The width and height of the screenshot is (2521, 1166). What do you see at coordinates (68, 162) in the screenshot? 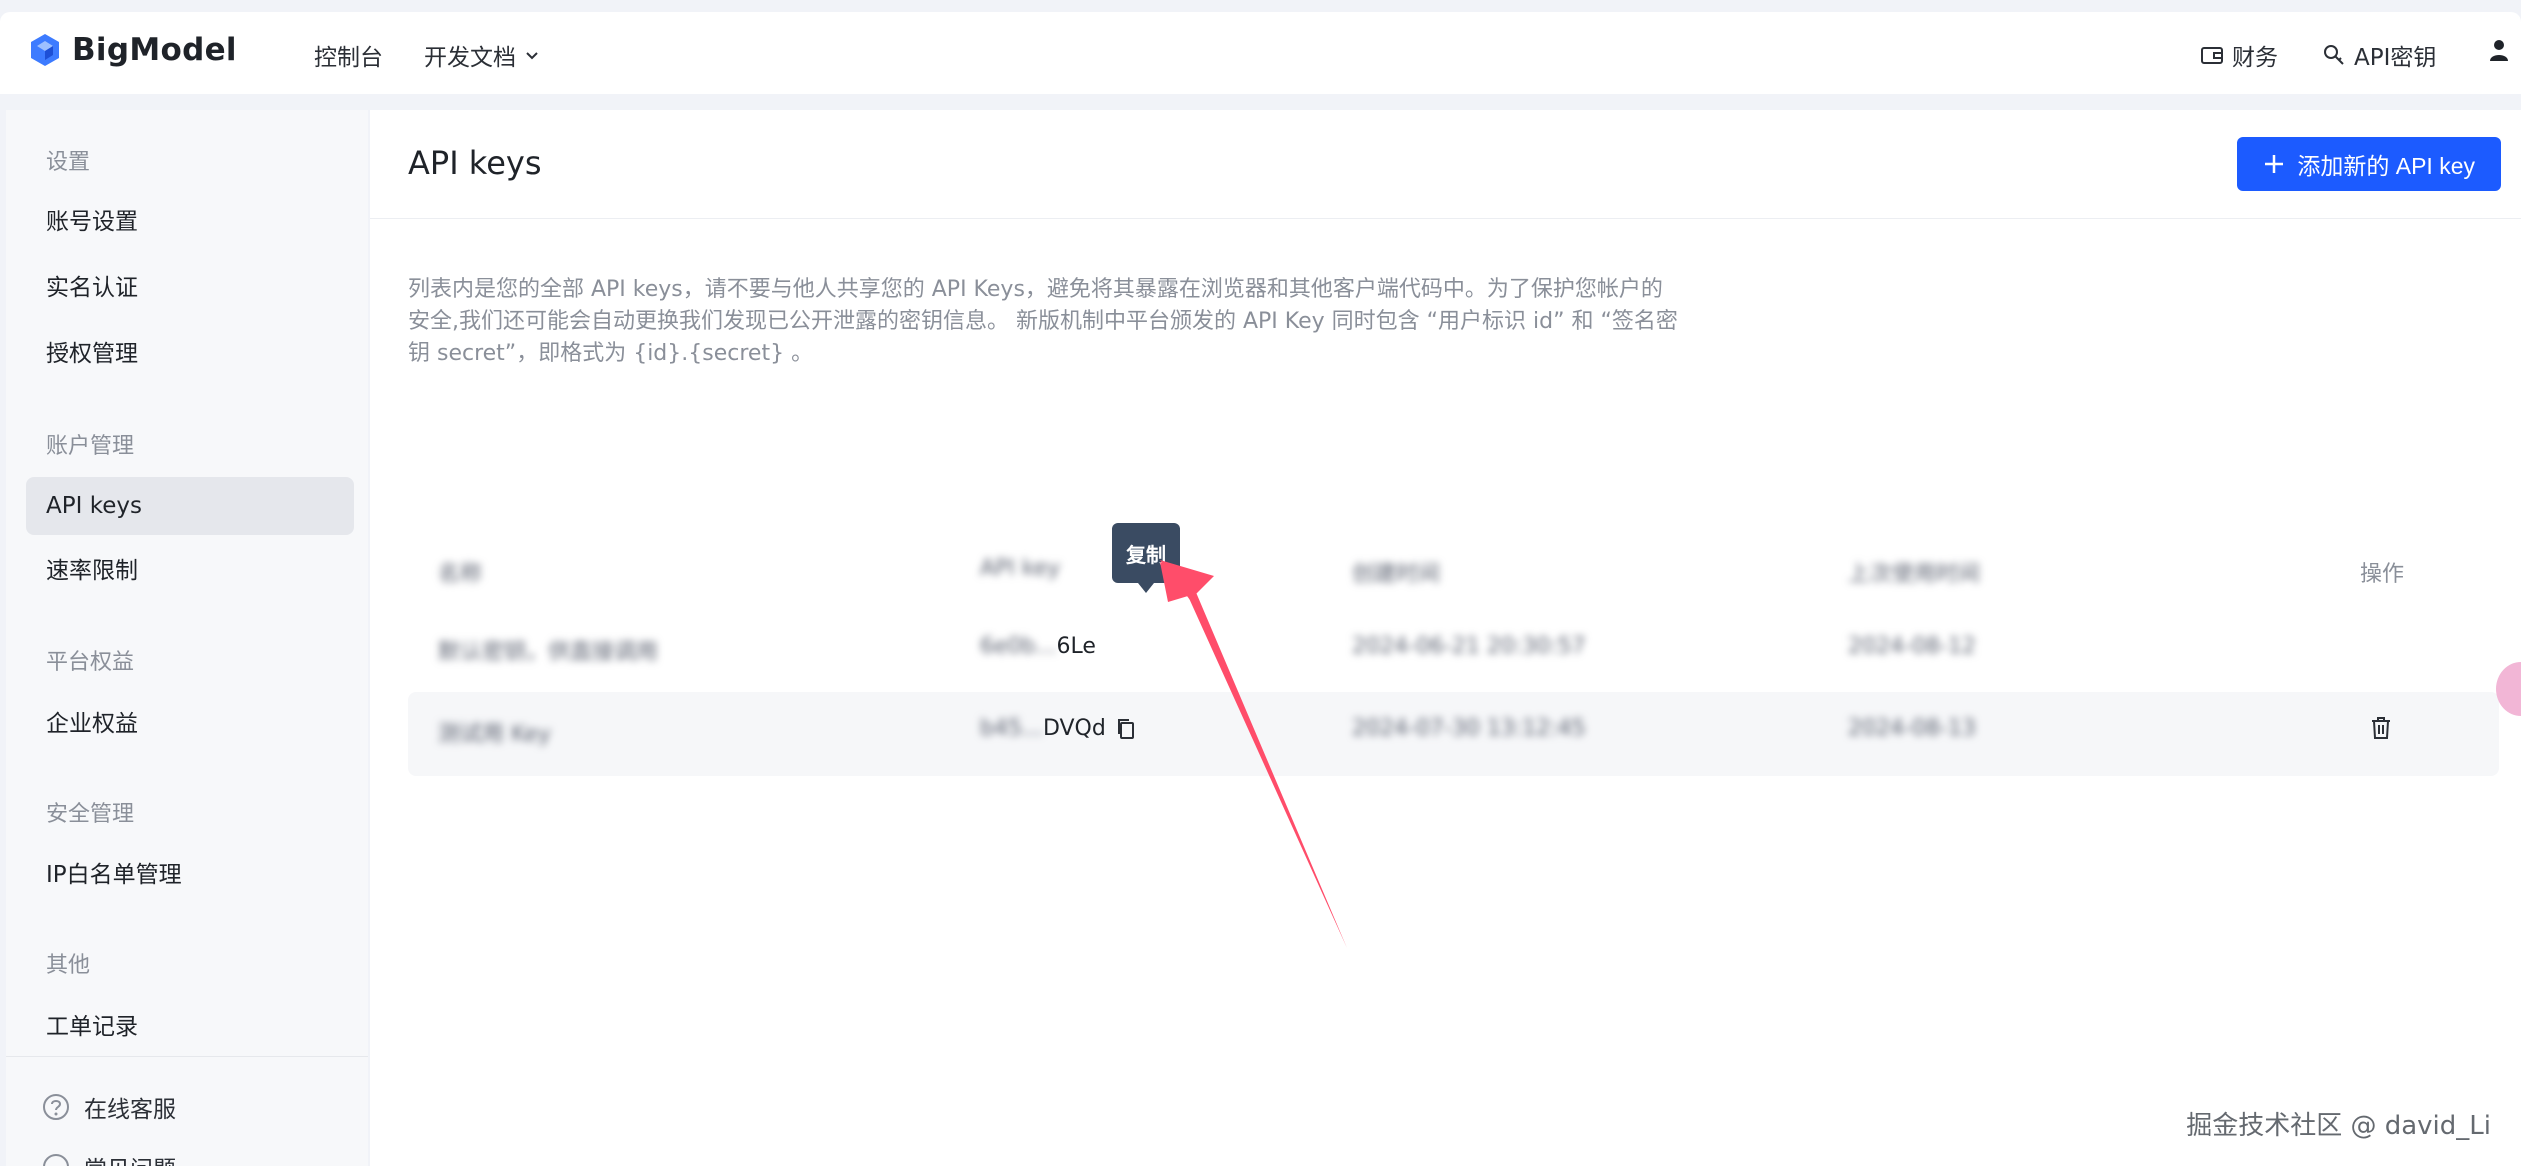
I see `sidebar-group-settings: 设置` at bounding box center [68, 162].